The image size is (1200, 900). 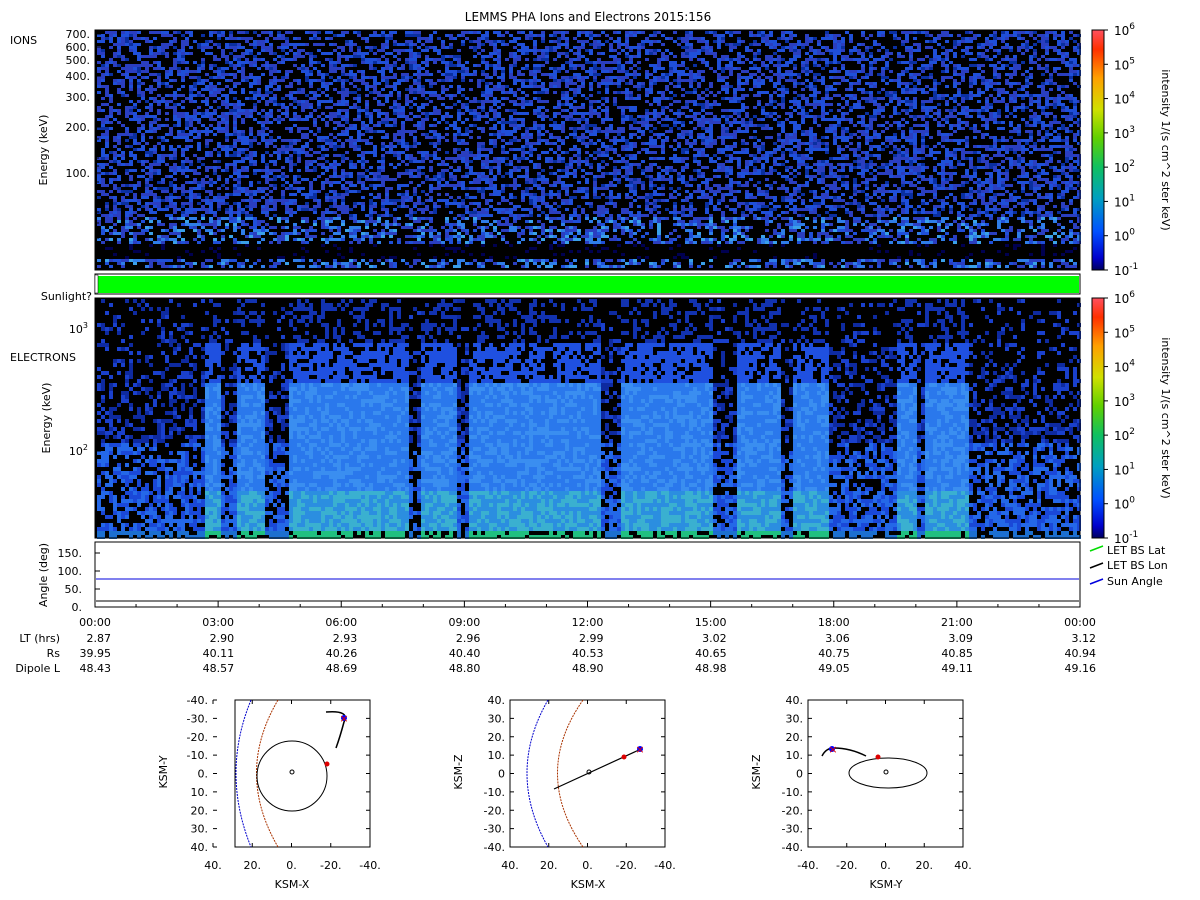 I want to click on ions-ytick-label: 400., so click(x=78, y=76).